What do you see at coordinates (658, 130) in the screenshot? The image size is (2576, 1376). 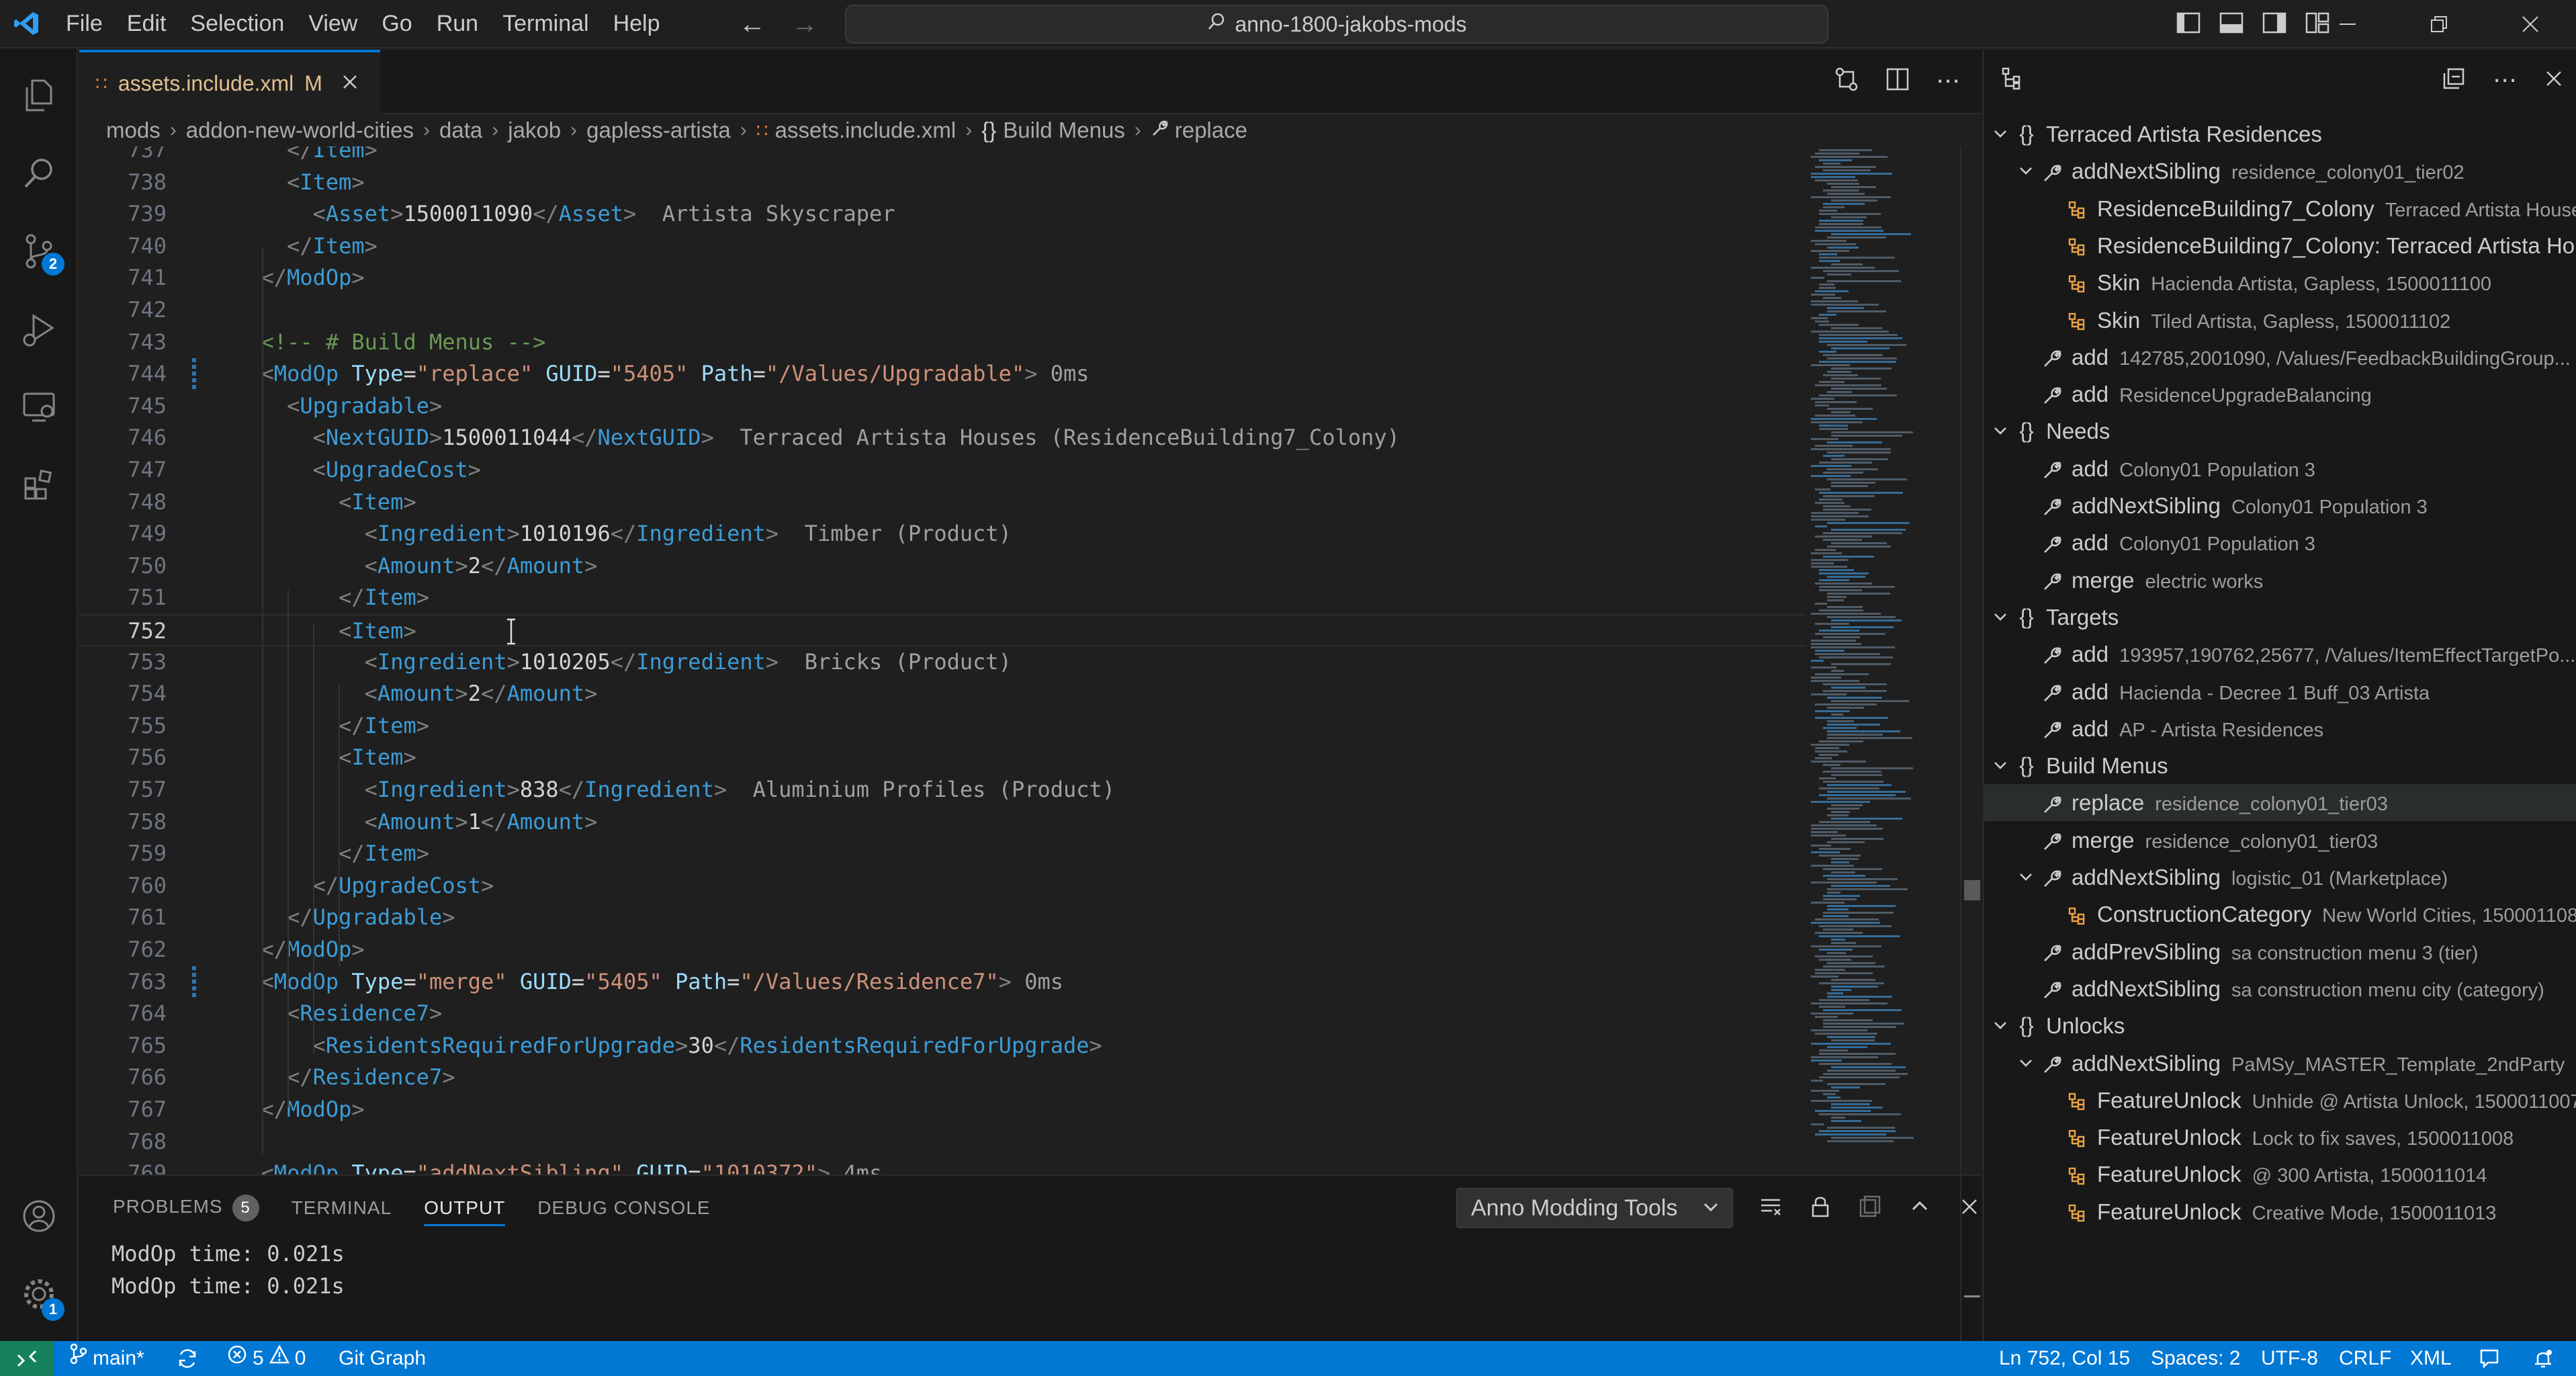 I see `breadcrumb-gapless-artista: gapless-artista` at bounding box center [658, 130].